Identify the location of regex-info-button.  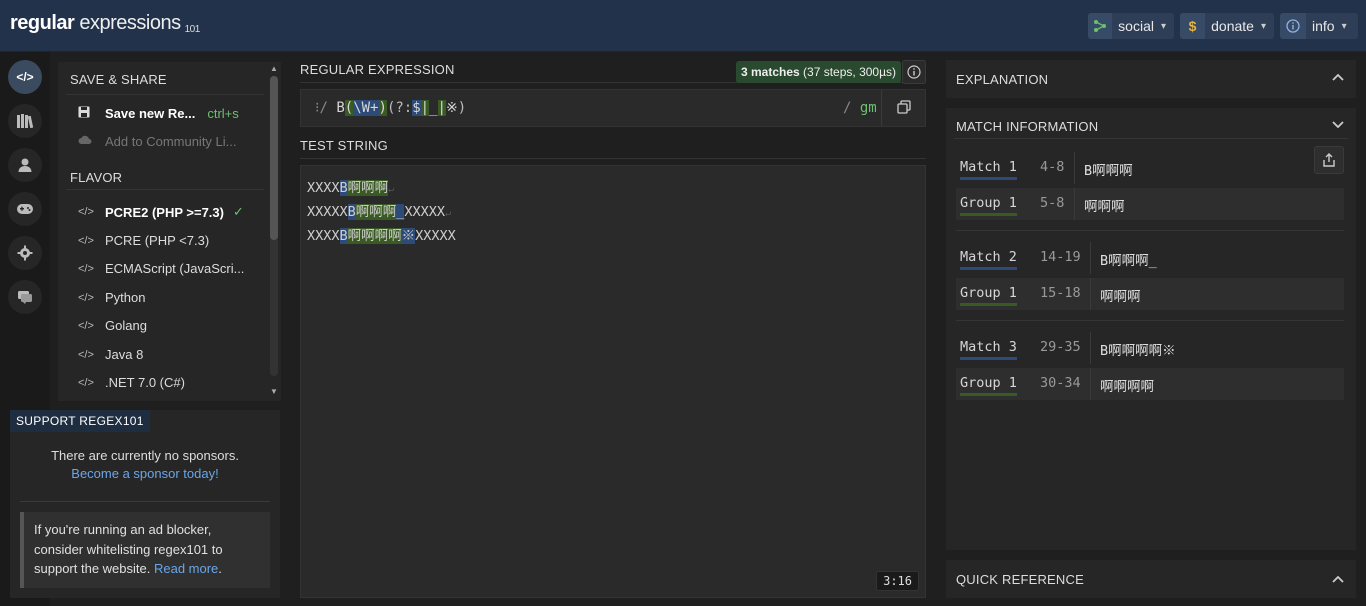
(914, 72).